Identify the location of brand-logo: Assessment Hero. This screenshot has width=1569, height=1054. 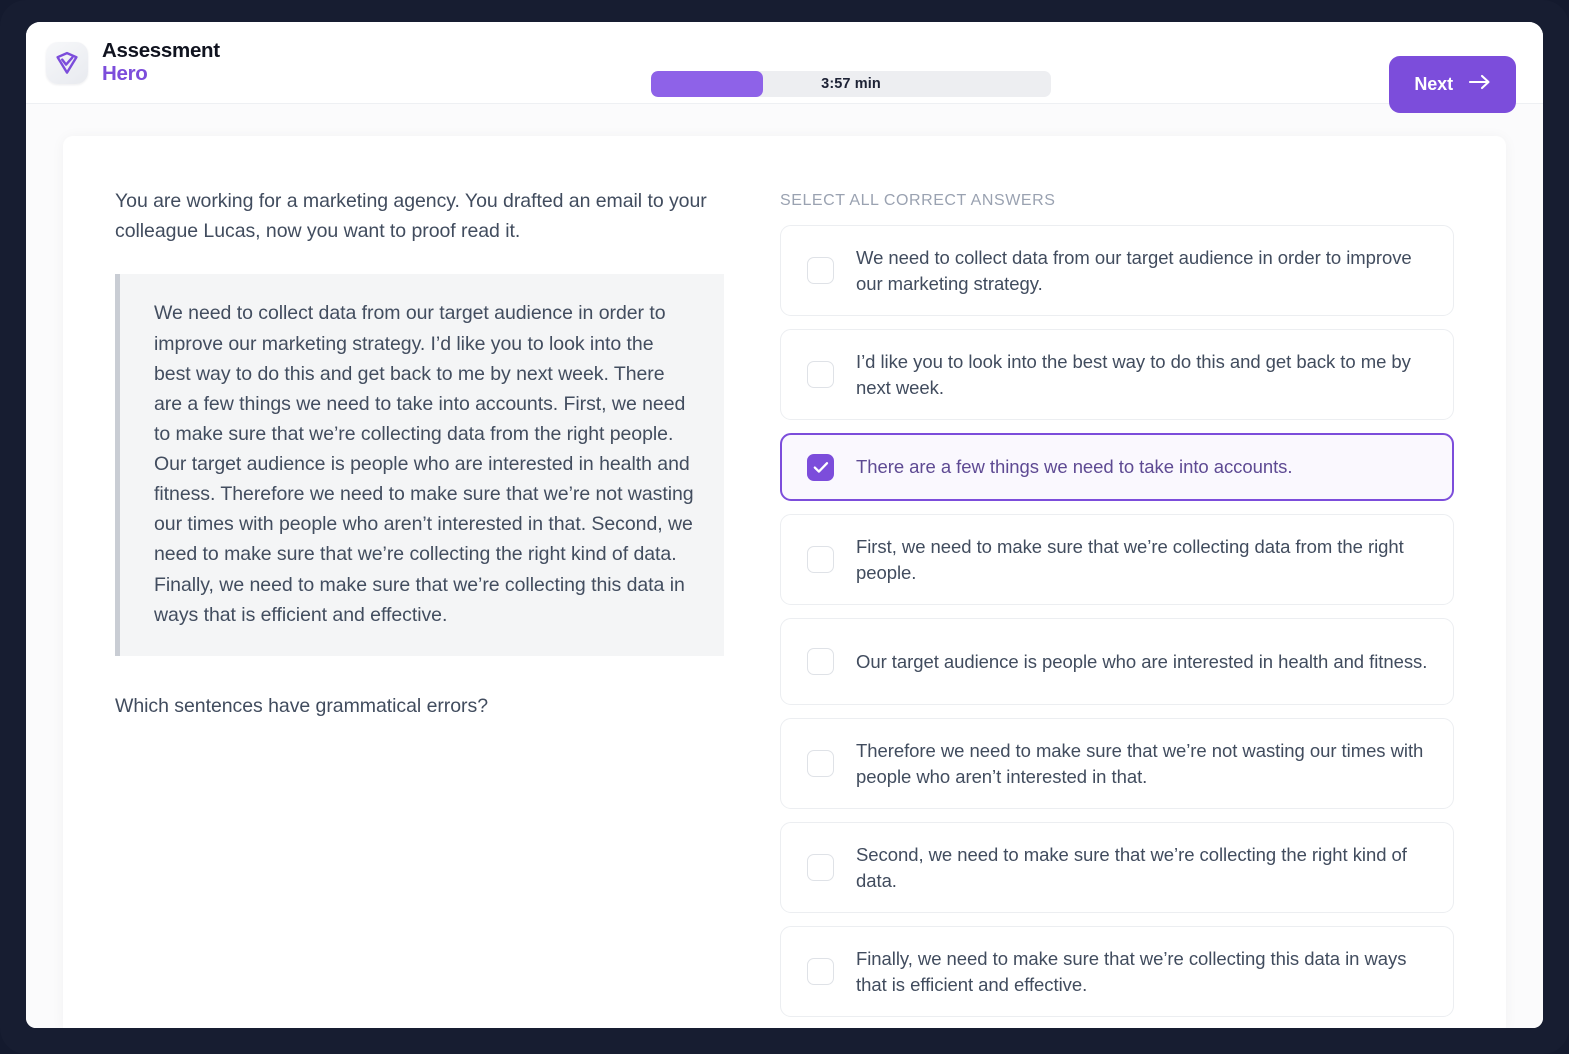
(133, 62).